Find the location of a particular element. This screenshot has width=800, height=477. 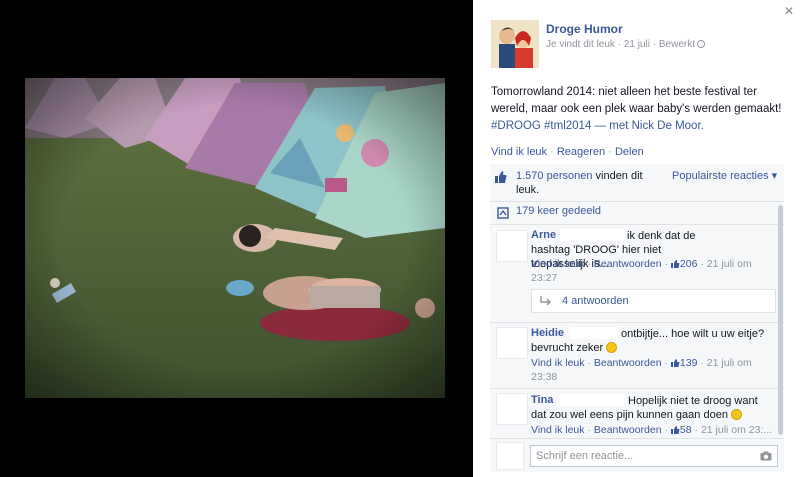

post-hashtags: #DROOG #tml2014 is located at coordinates (541, 126).